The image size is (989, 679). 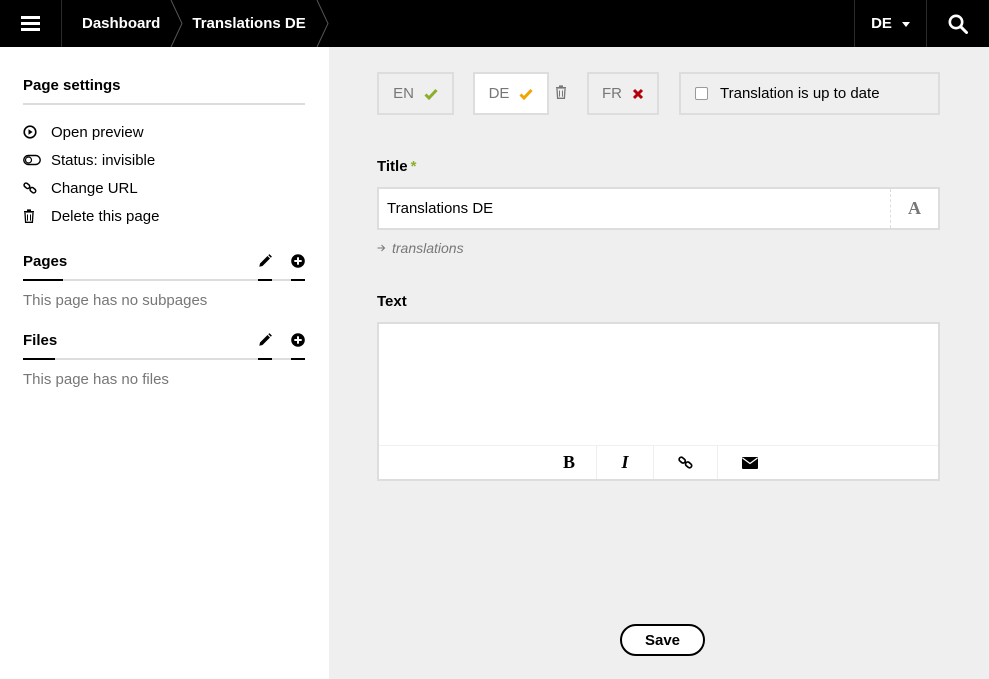 I want to click on files-heading: Files, so click(x=40, y=340).